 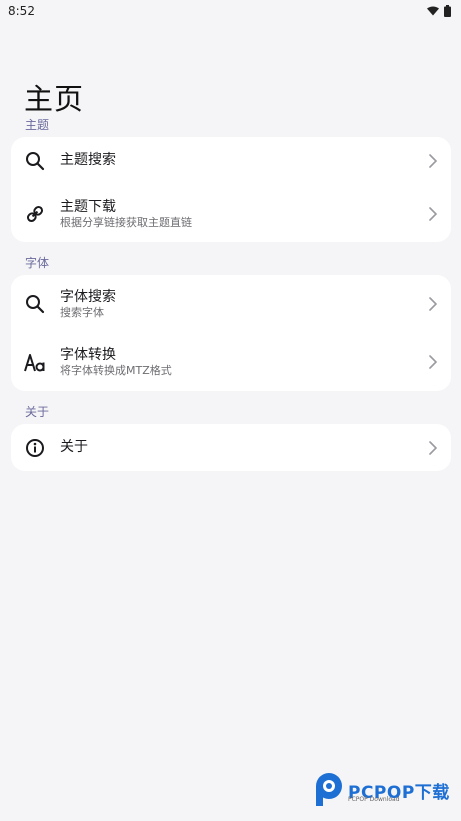 I want to click on list-item-theme-search: 主题搜索, so click(x=231, y=161).